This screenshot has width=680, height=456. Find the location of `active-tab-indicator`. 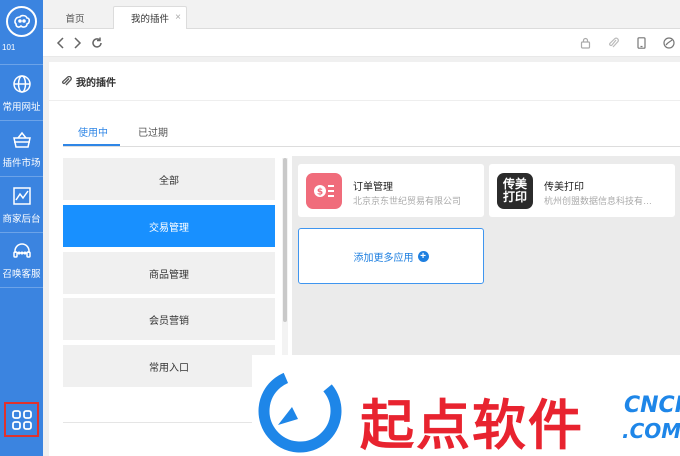

active-tab-indicator is located at coordinates (91, 145).